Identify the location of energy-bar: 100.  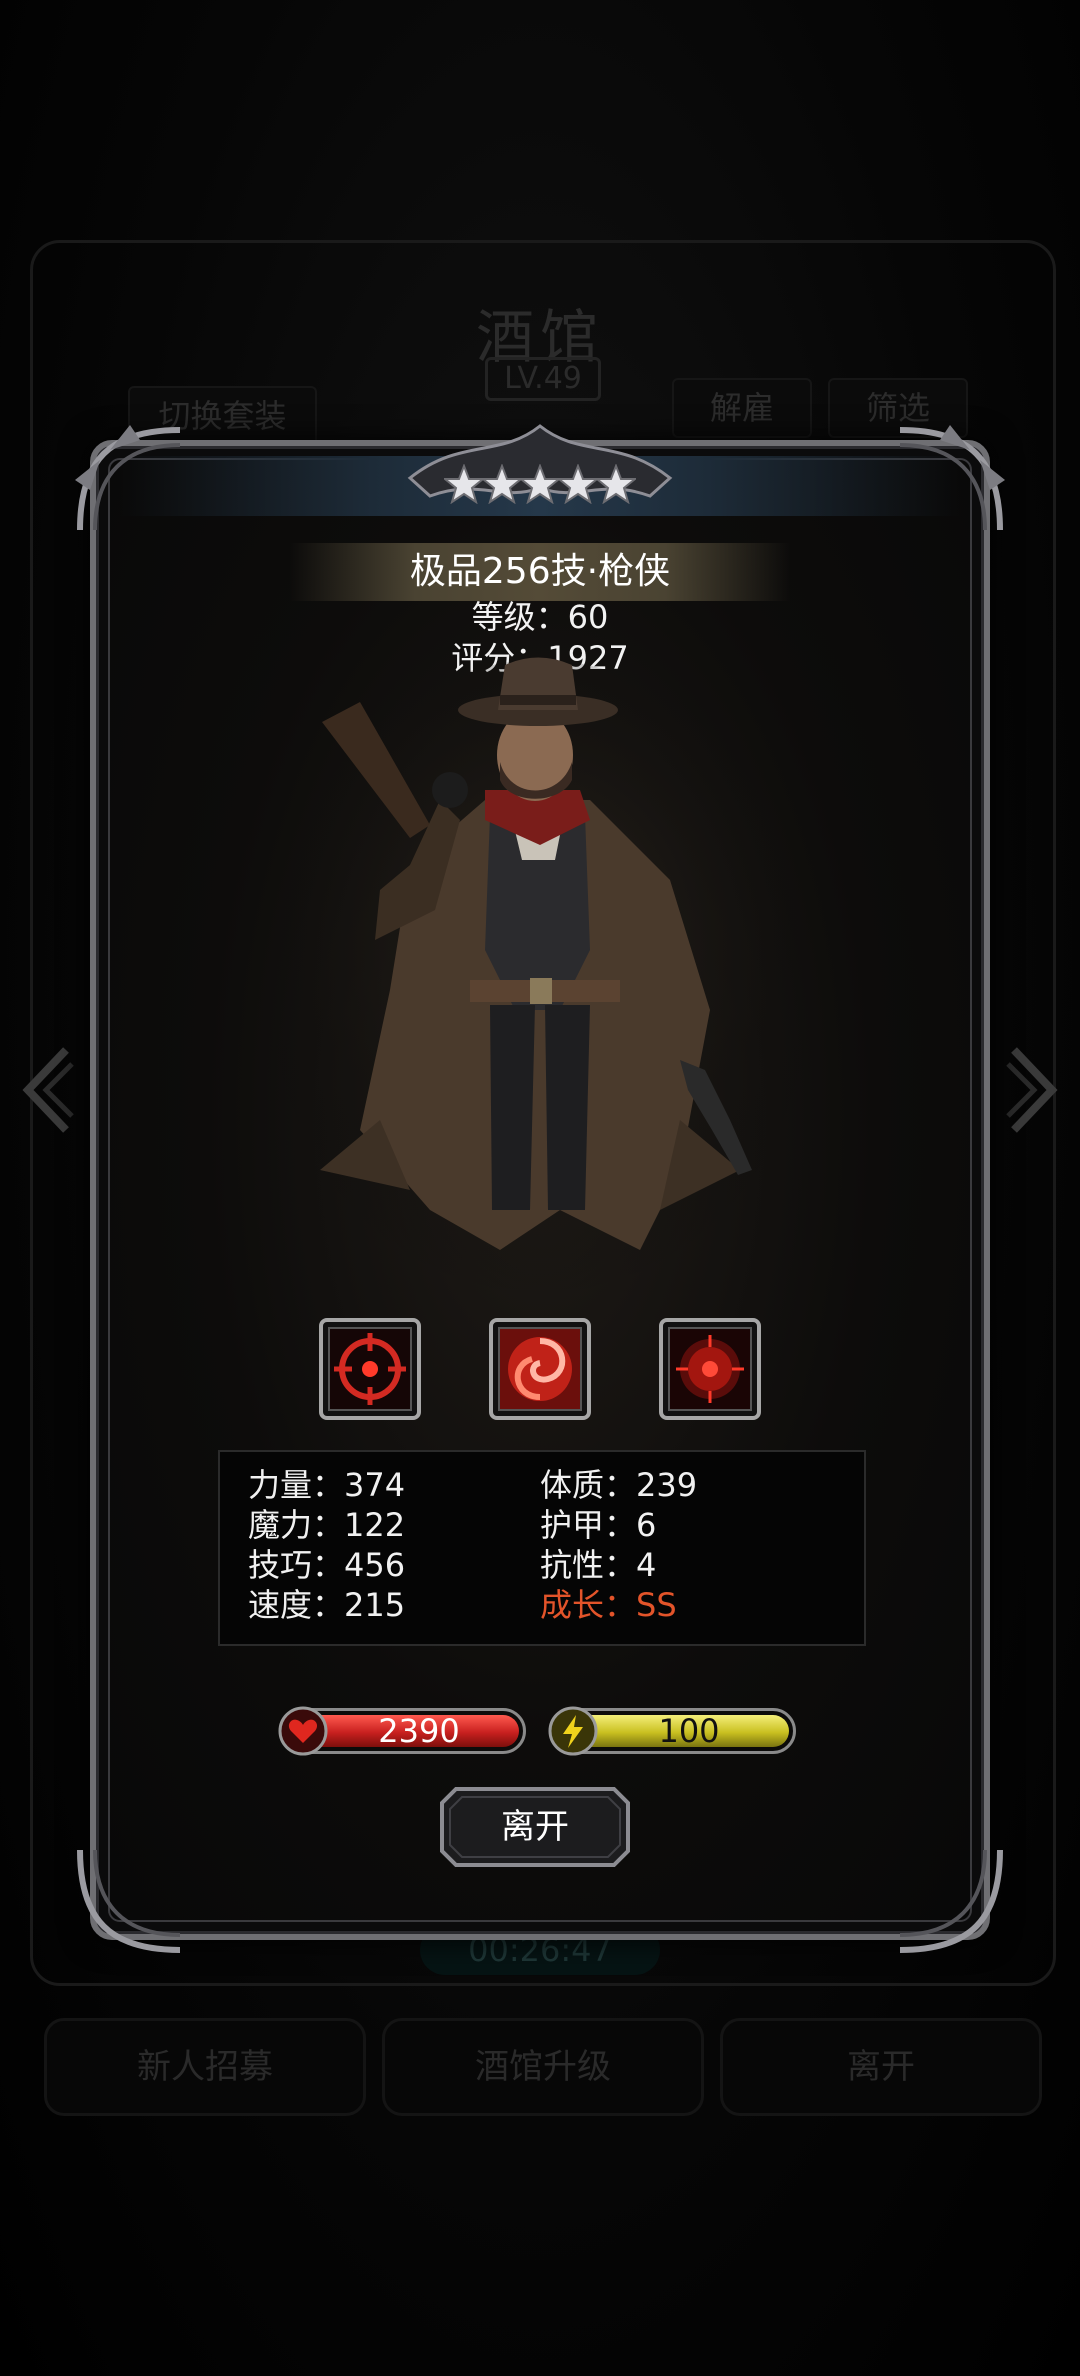
(672, 1731).